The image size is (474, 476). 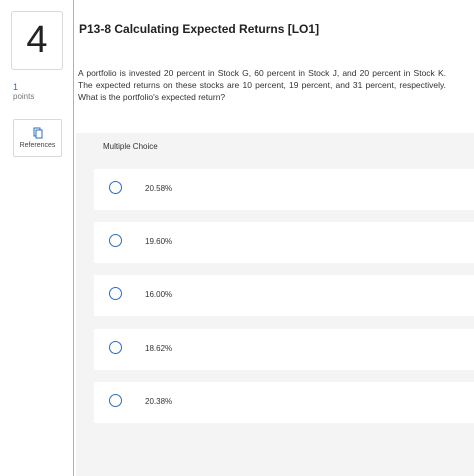 What do you see at coordinates (37, 133) in the screenshot?
I see `references-icon` at bounding box center [37, 133].